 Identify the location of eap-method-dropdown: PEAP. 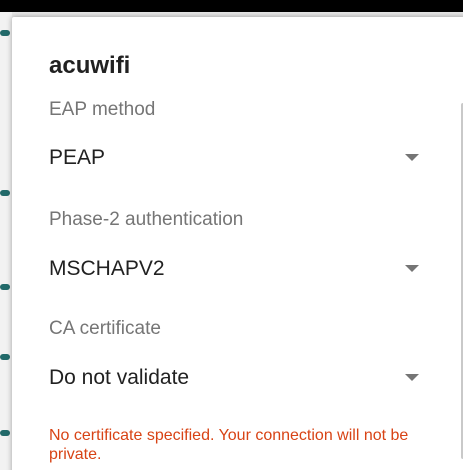
(234, 161).